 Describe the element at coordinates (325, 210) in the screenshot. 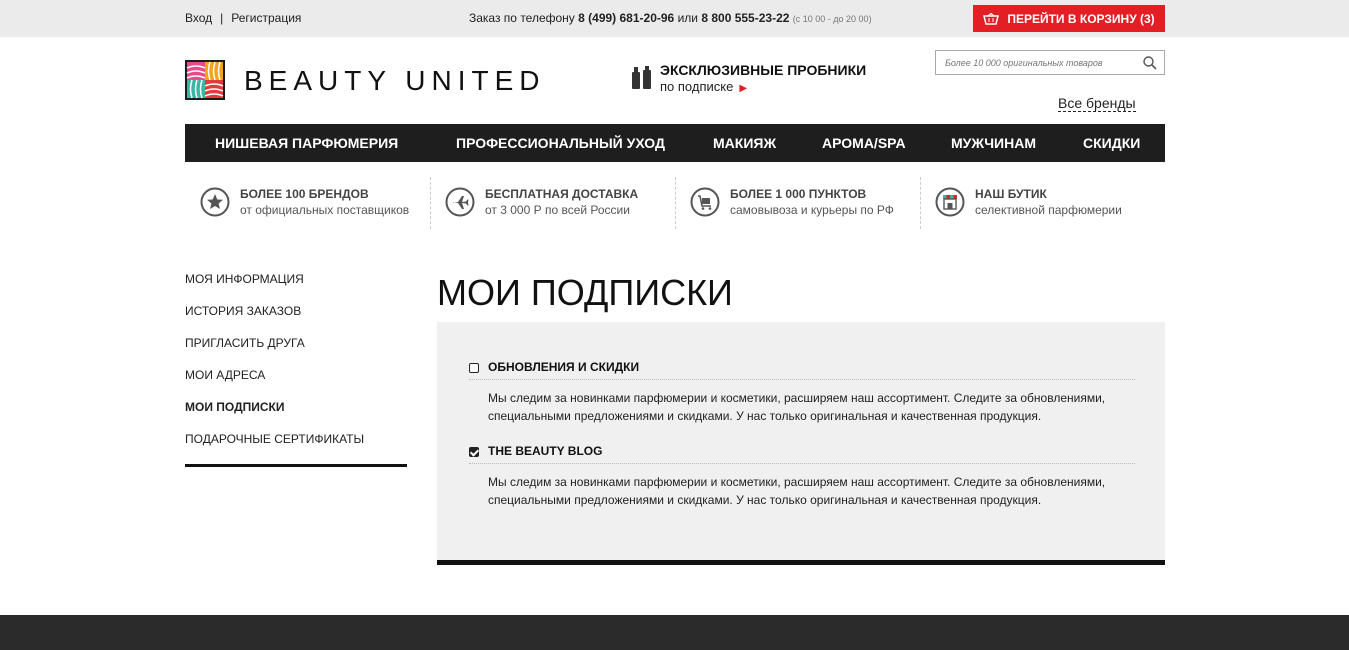

I see `feature-subtitle: от официальных поставщиков` at that location.